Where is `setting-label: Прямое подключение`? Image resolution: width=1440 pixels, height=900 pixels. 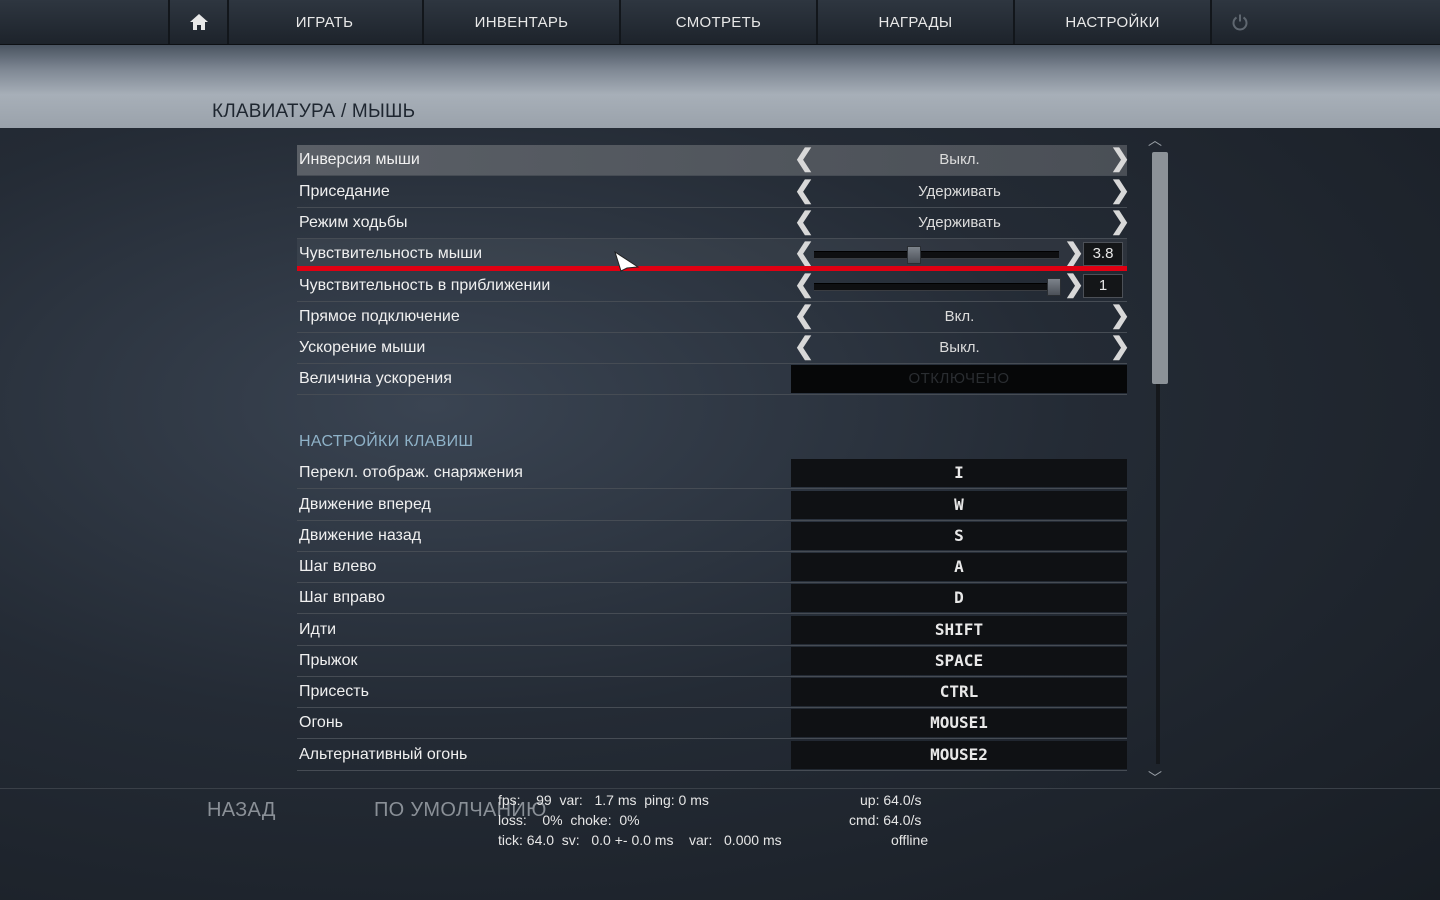 setting-label: Прямое подключение is located at coordinates (379, 316).